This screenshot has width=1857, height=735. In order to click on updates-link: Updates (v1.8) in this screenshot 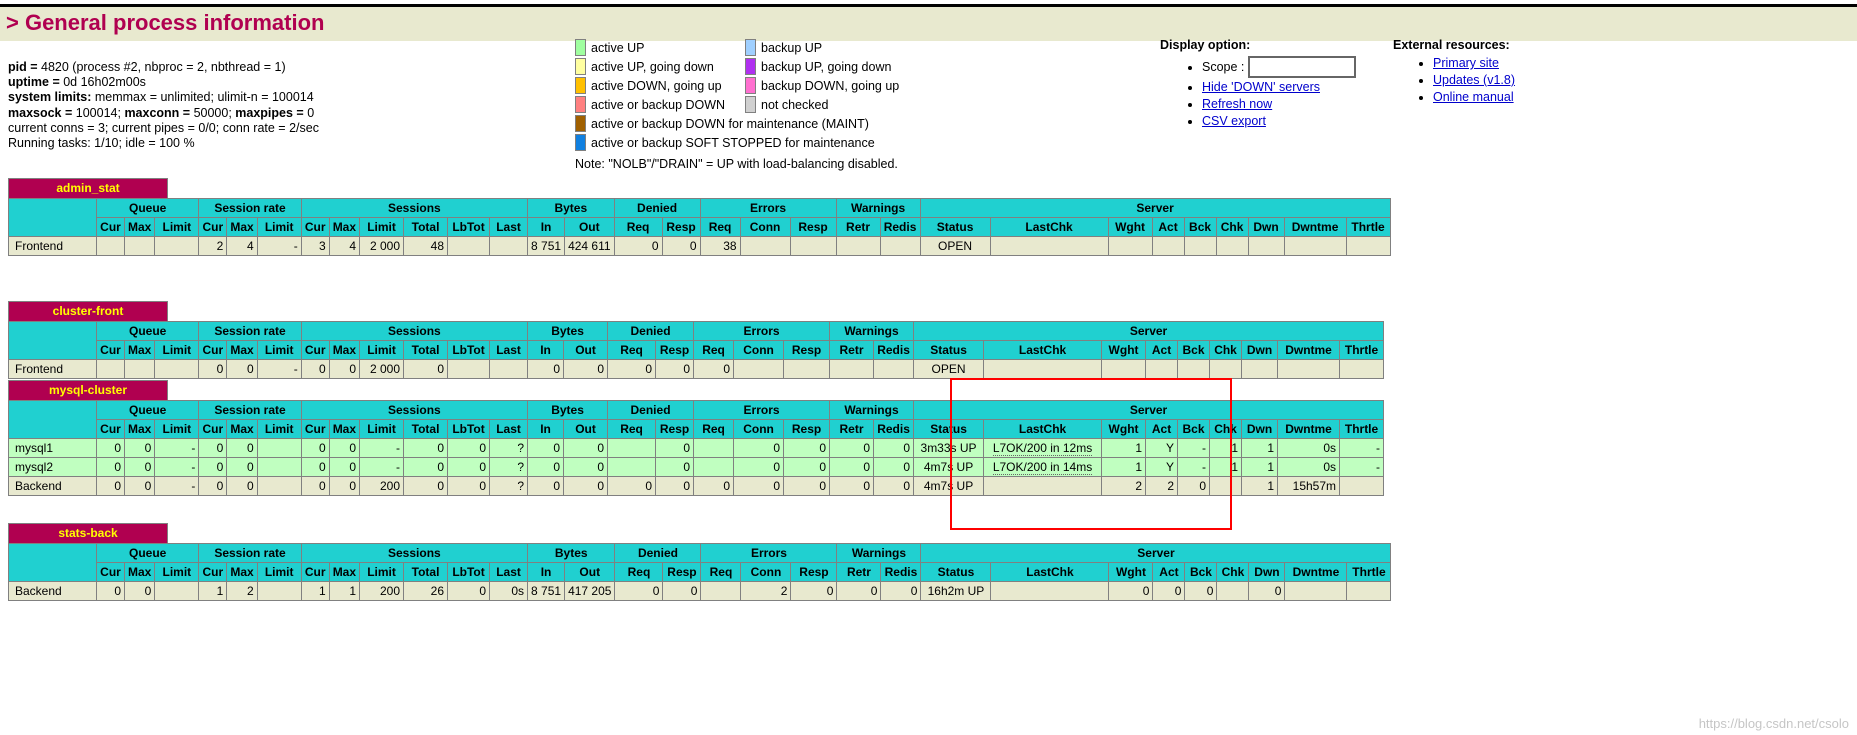, I will do `click(1474, 80)`.